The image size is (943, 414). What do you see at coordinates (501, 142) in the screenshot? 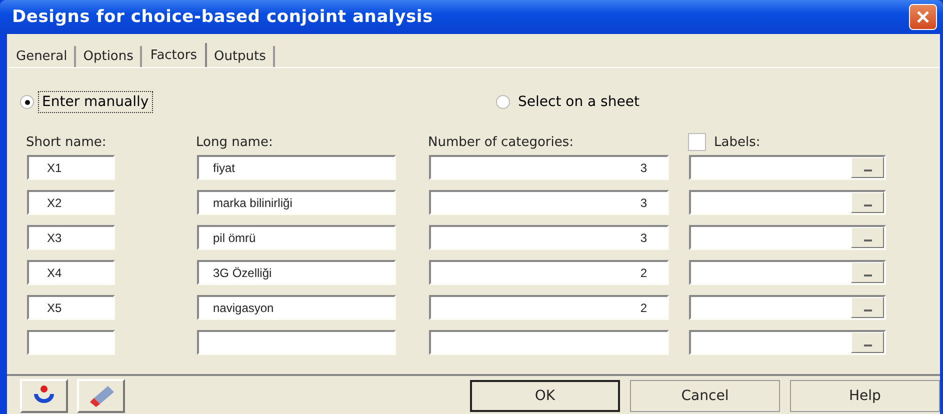
I see `column-label: Number of categories:` at bounding box center [501, 142].